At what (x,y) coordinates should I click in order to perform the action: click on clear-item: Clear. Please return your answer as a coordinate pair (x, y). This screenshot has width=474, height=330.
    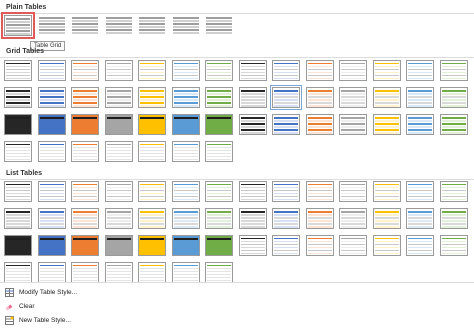
    Looking at the image, I should click on (104, 306).